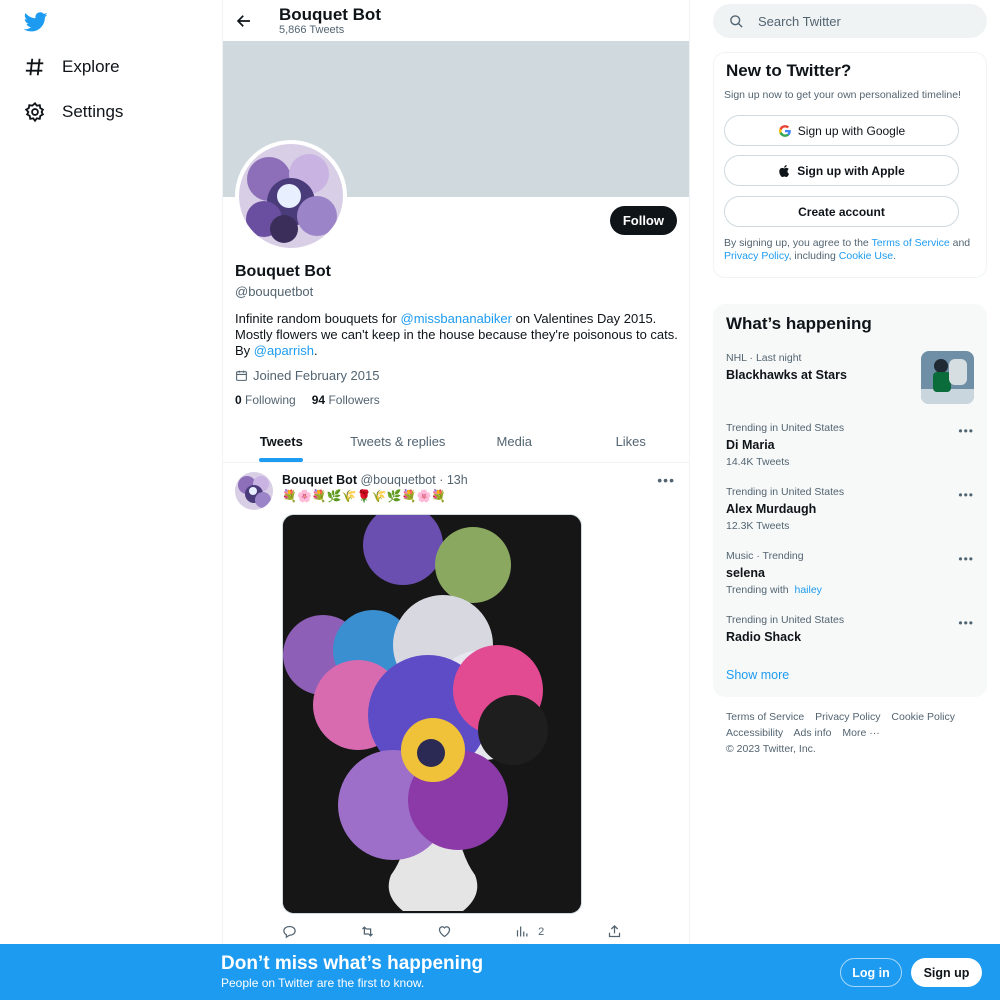 The image size is (1000, 1000). Describe the element at coordinates (397, 480) in the screenshot. I see `tweet-author-handle: @bouquetbot` at that location.